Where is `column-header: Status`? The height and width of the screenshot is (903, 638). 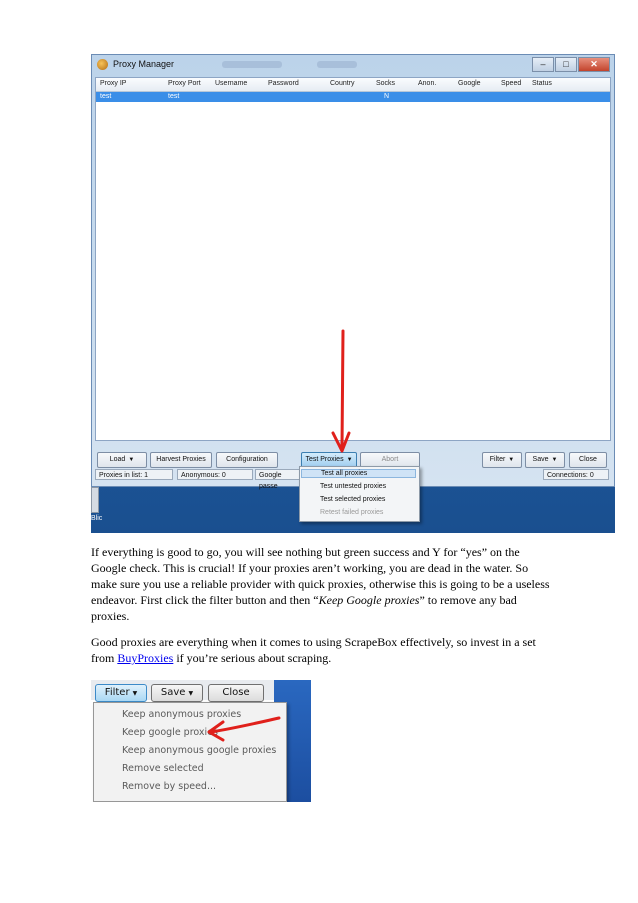 column-header: Status is located at coordinates (542, 83).